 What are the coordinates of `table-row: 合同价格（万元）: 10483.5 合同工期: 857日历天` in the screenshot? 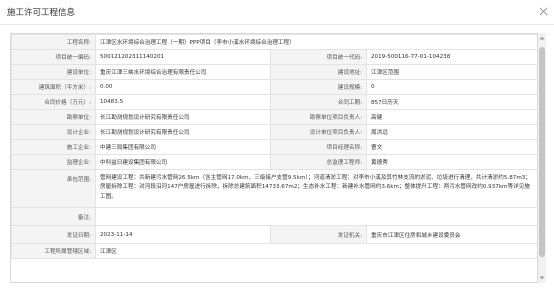 It's located at (274, 102).